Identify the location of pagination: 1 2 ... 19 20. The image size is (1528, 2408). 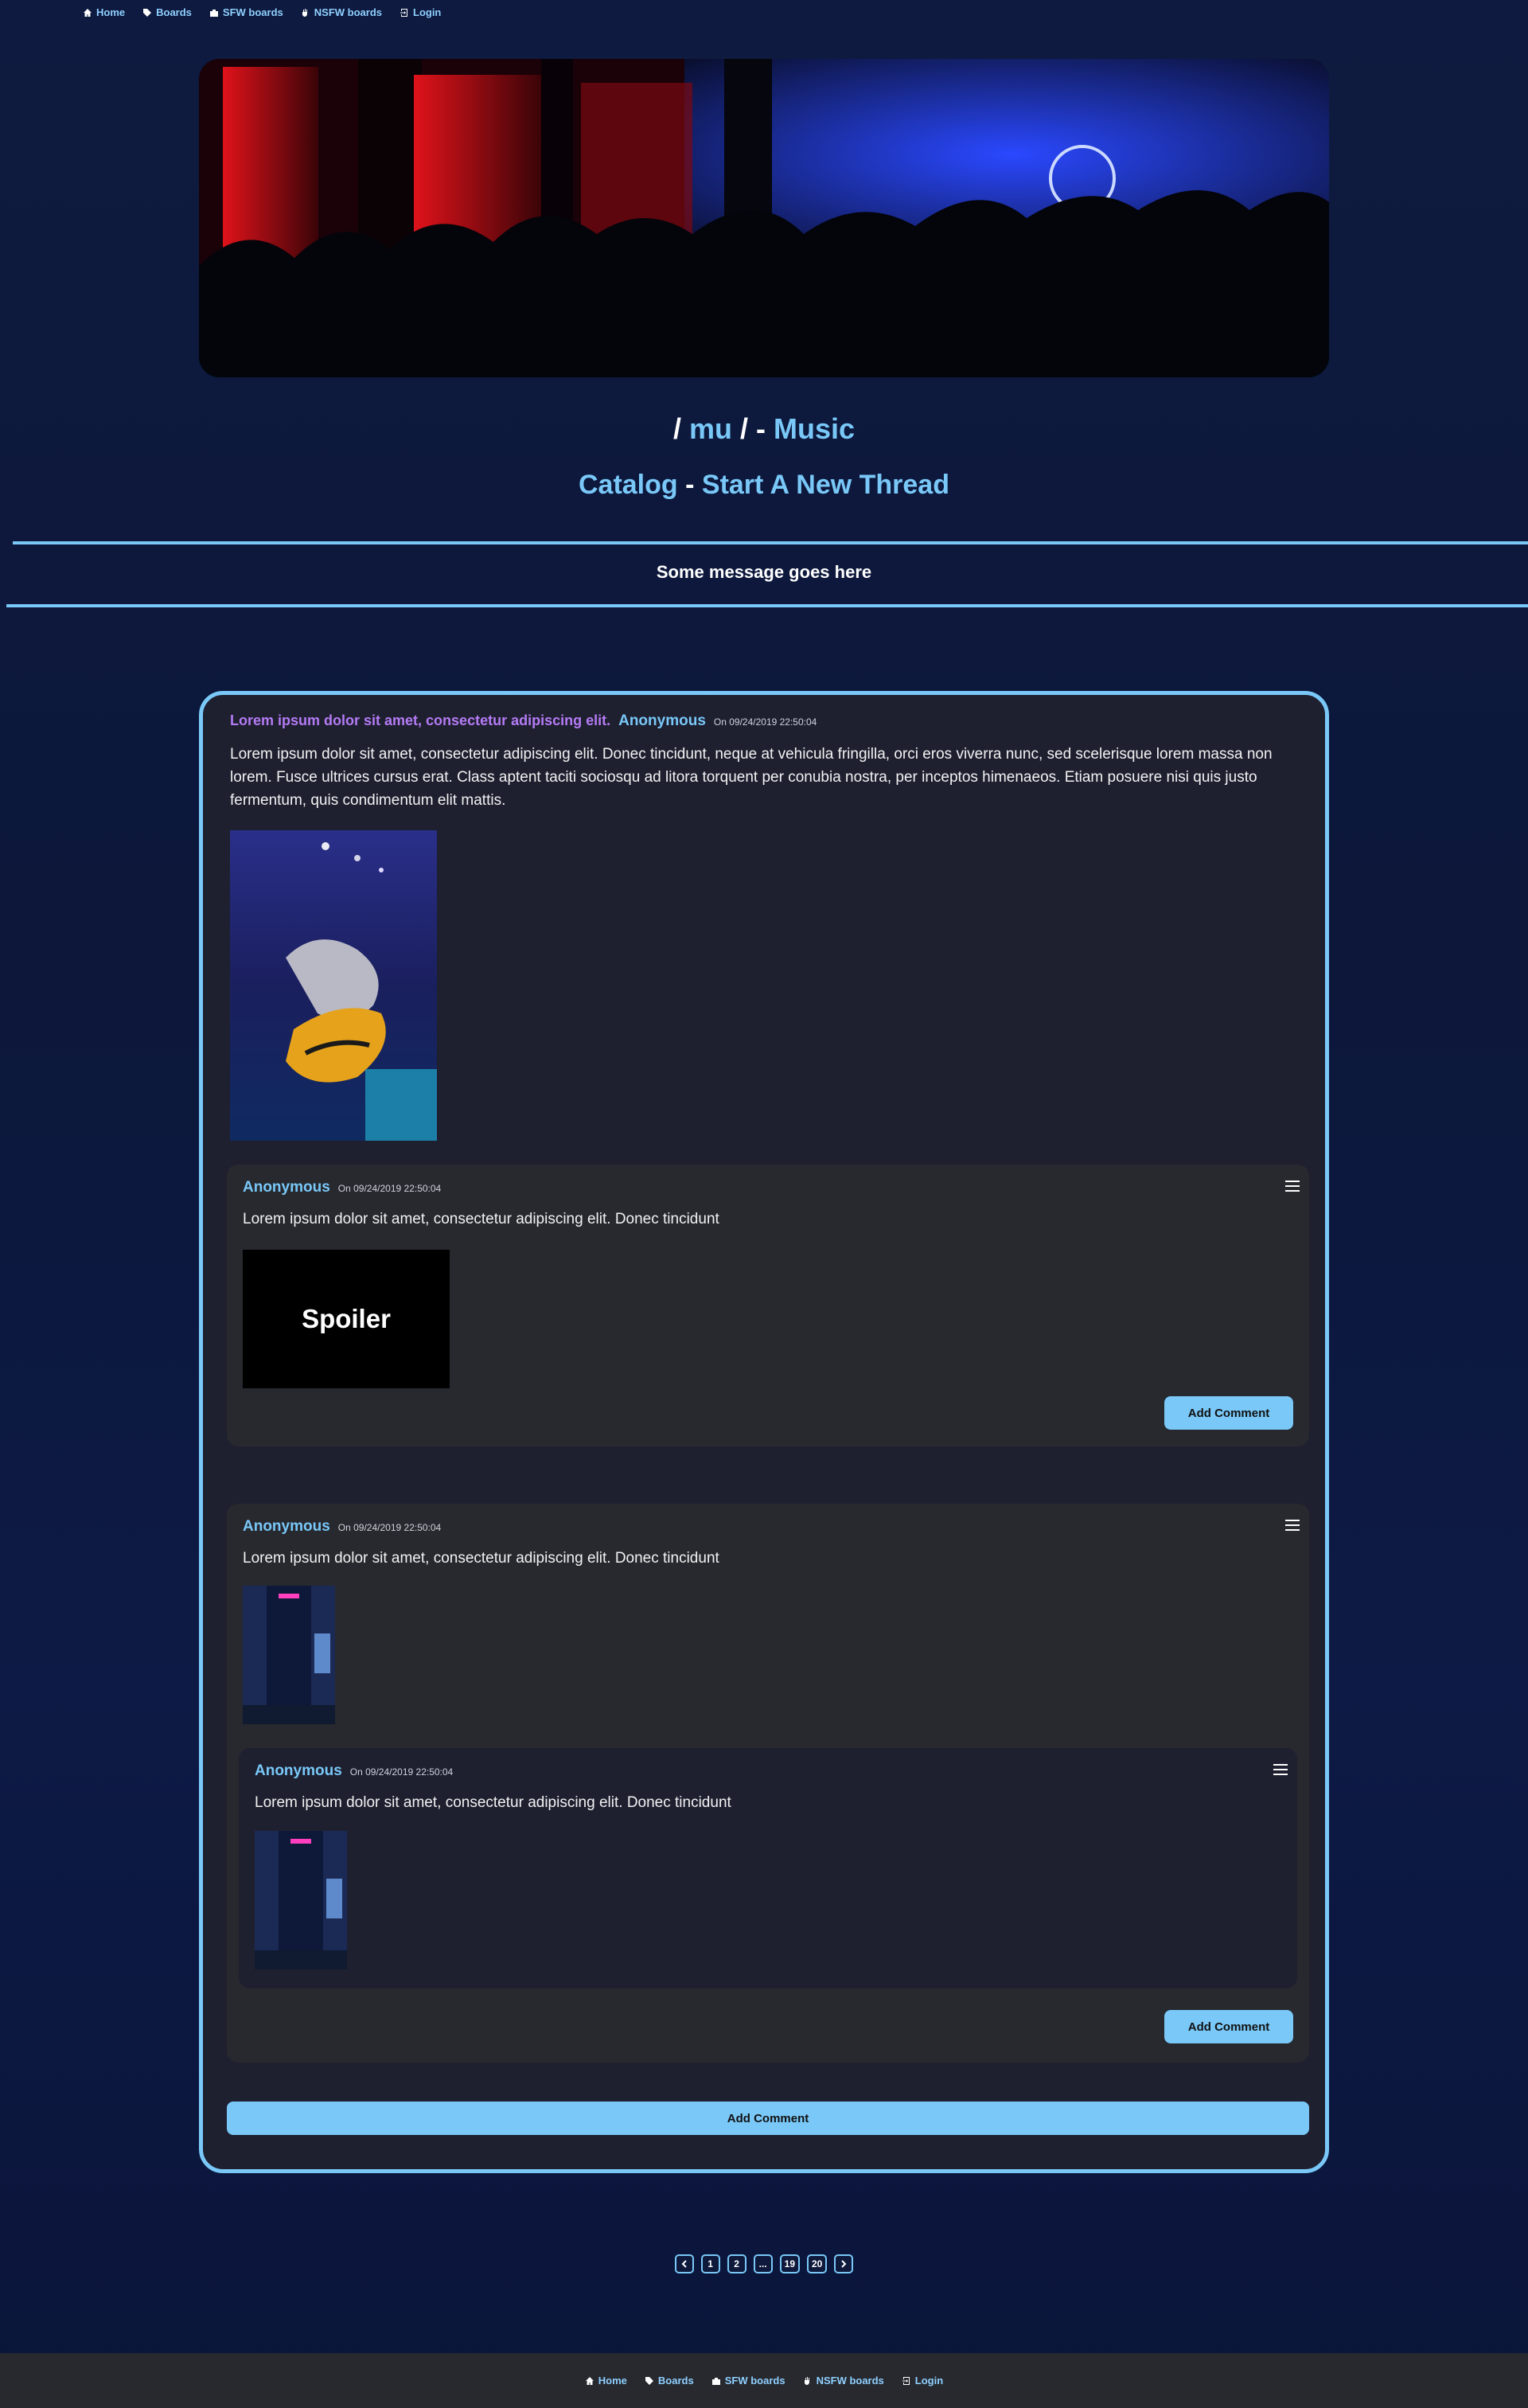
(764, 2263).